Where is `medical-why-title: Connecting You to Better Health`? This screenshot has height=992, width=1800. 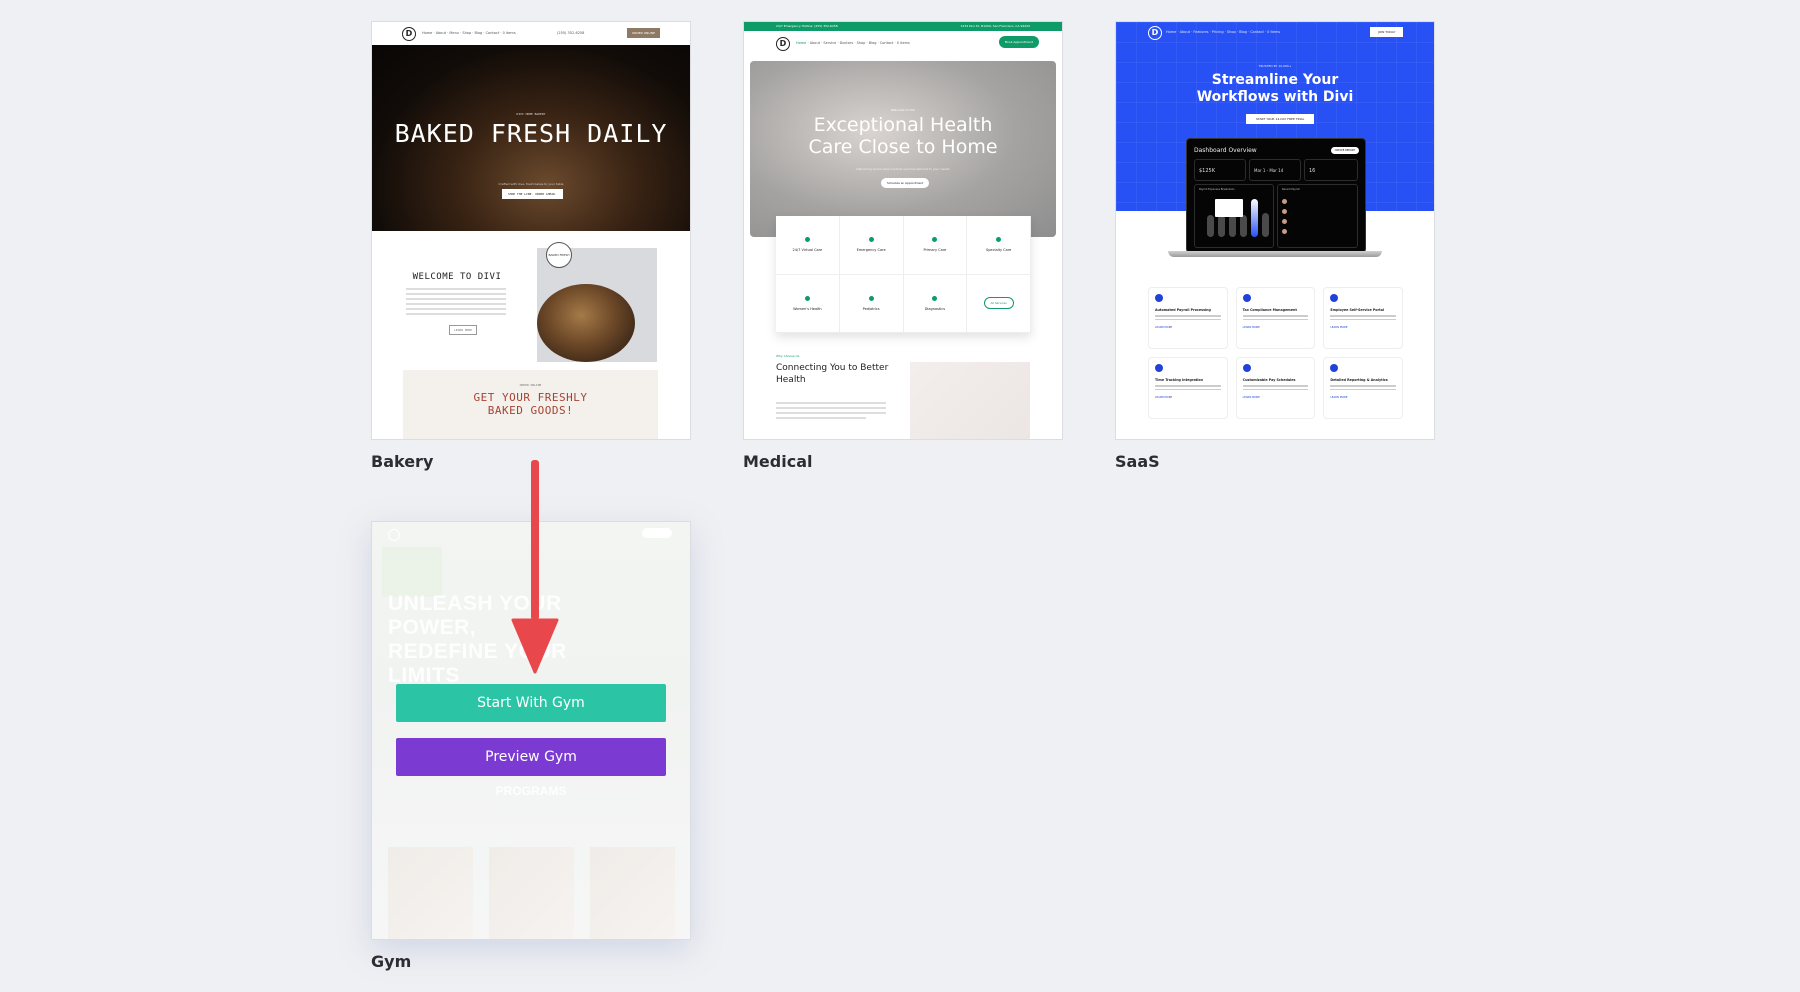 medical-why-title: Connecting You to Better Health is located at coordinates (832, 374).